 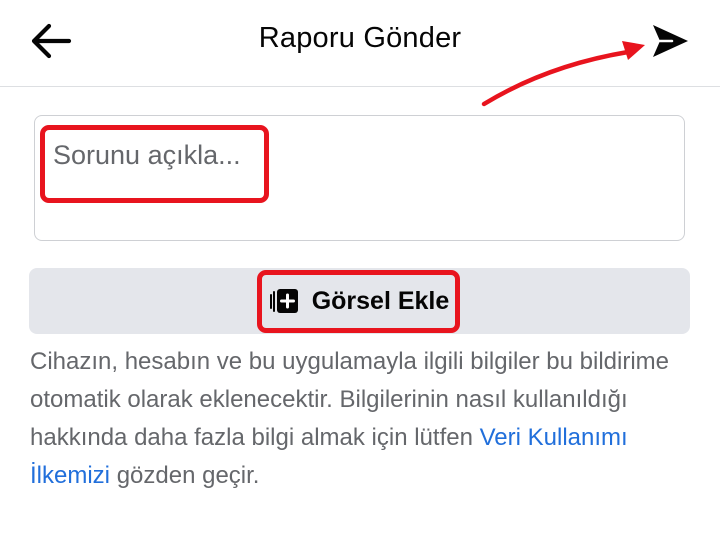 I want to click on send-button, so click(x=670, y=41).